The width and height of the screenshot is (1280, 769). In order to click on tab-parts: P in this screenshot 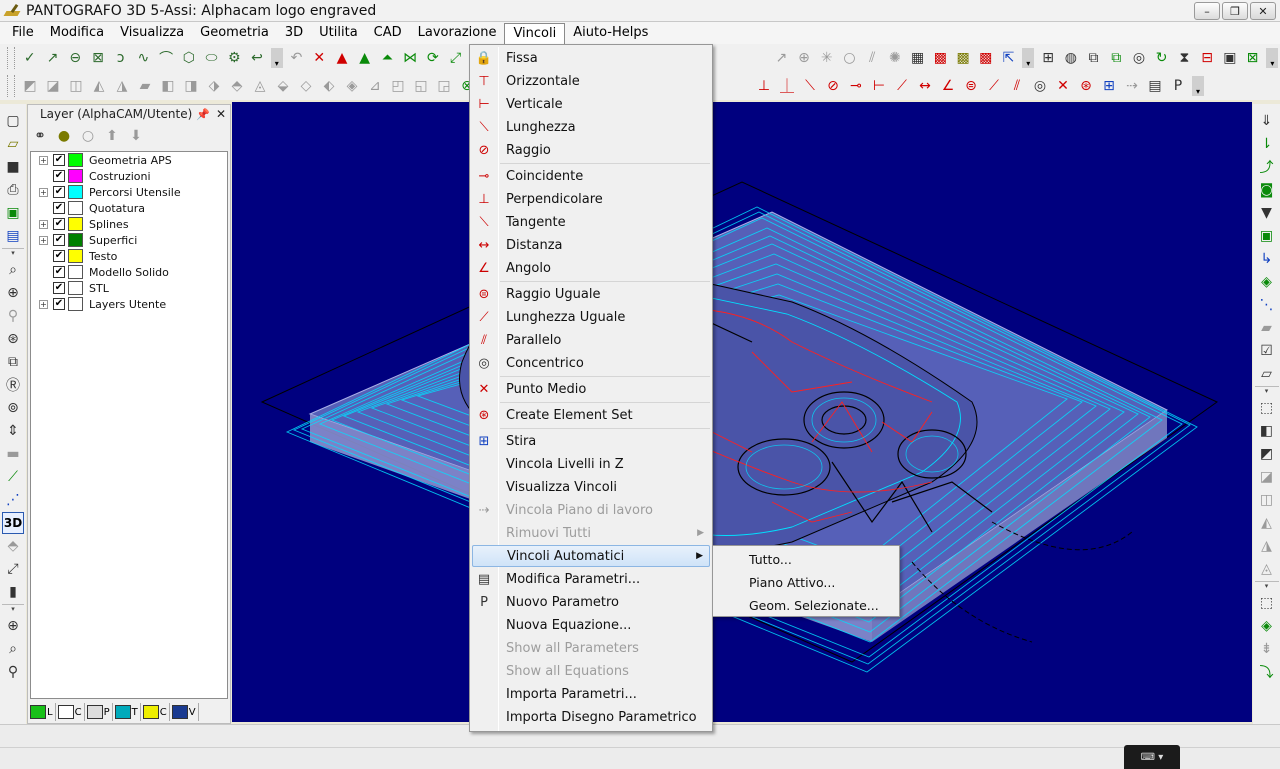, I will do `click(99, 712)`.